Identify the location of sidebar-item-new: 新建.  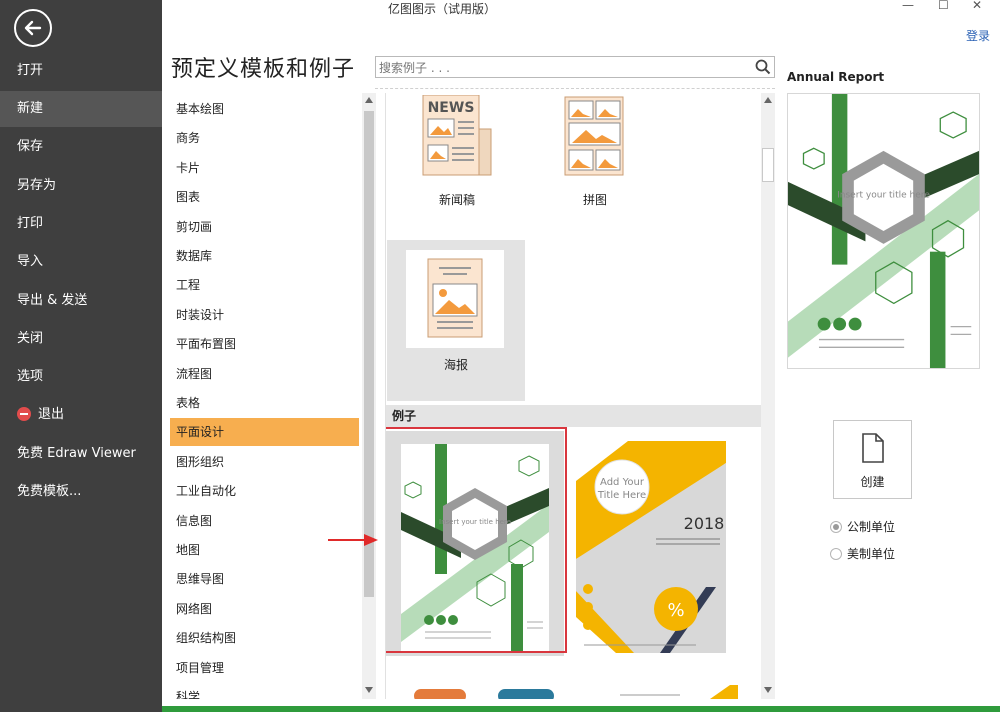
(81, 109).